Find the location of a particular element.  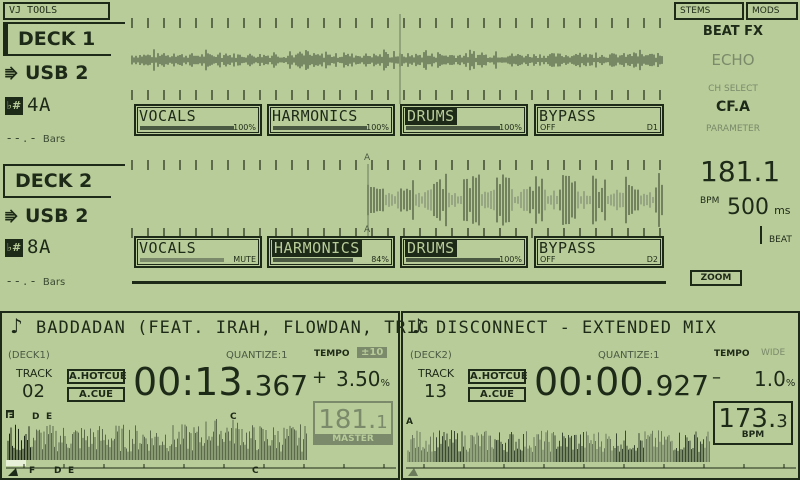

deck2-stem-harmonics: HARMONICS 84% is located at coordinates (331, 252).